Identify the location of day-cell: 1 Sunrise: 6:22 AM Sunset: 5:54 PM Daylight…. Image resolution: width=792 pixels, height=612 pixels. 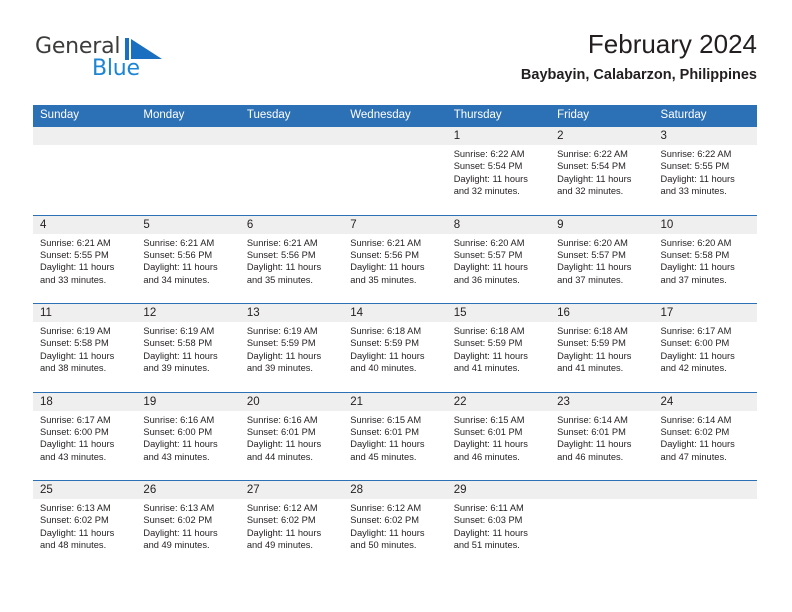
(498, 171).